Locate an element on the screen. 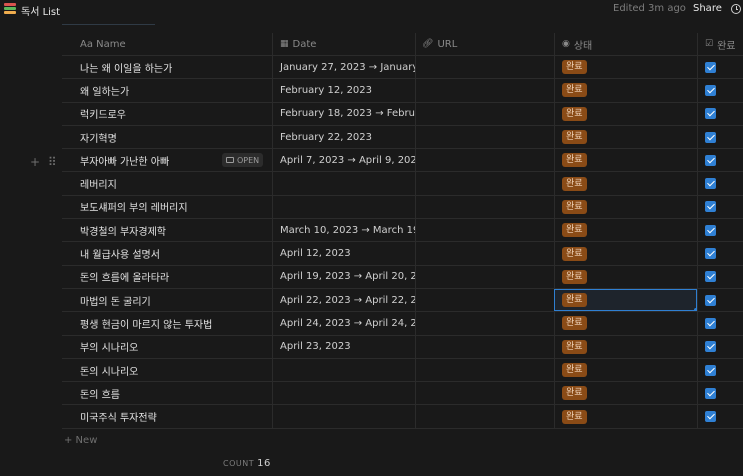 The width and height of the screenshot is (743, 476). table-row: 돈의 흐름 완료 is located at coordinates (402, 394).